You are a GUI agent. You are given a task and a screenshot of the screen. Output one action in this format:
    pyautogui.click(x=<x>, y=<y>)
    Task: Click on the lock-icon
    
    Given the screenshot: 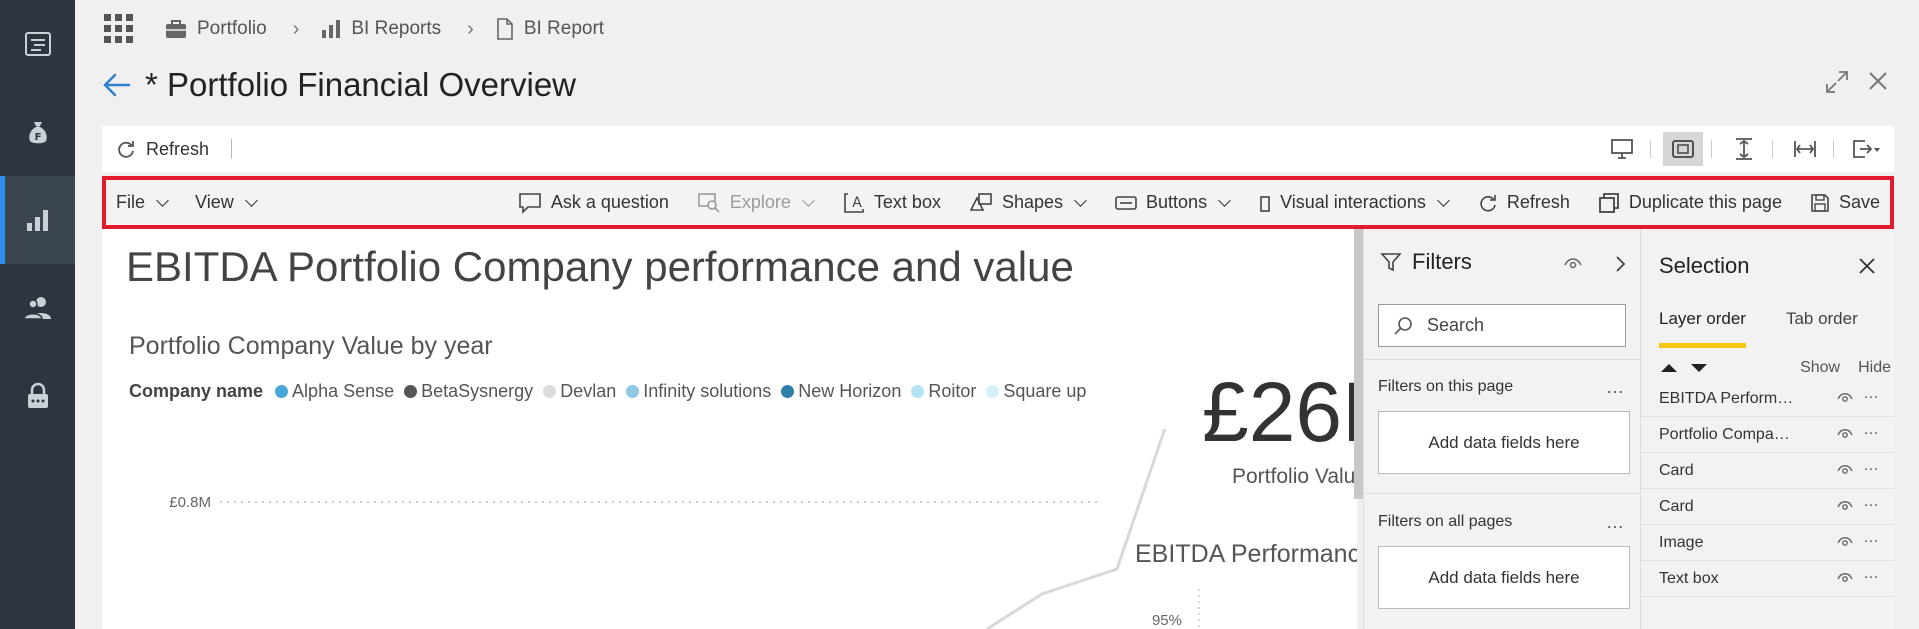 What is the action you would take?
    pyautogui.click(x=37, y=395)
    